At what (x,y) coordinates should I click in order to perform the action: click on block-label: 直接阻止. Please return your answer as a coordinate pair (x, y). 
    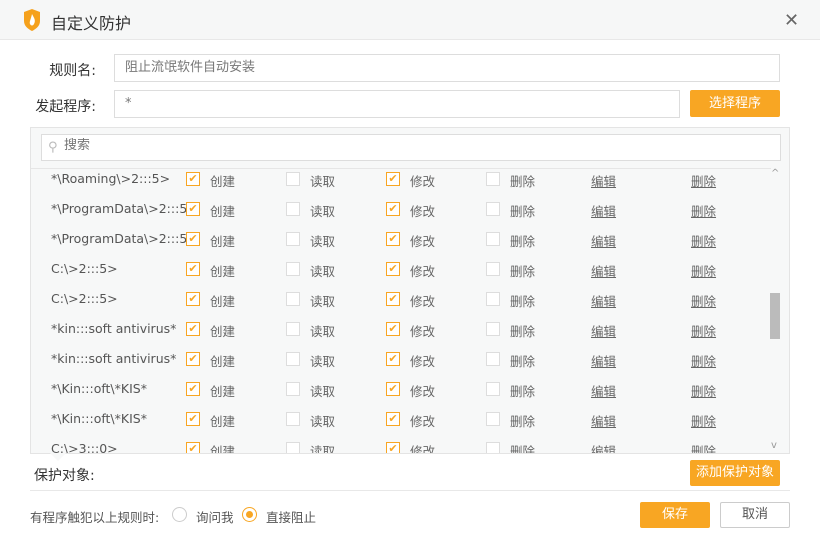
    Looking at the image, I should click on (291, 516).